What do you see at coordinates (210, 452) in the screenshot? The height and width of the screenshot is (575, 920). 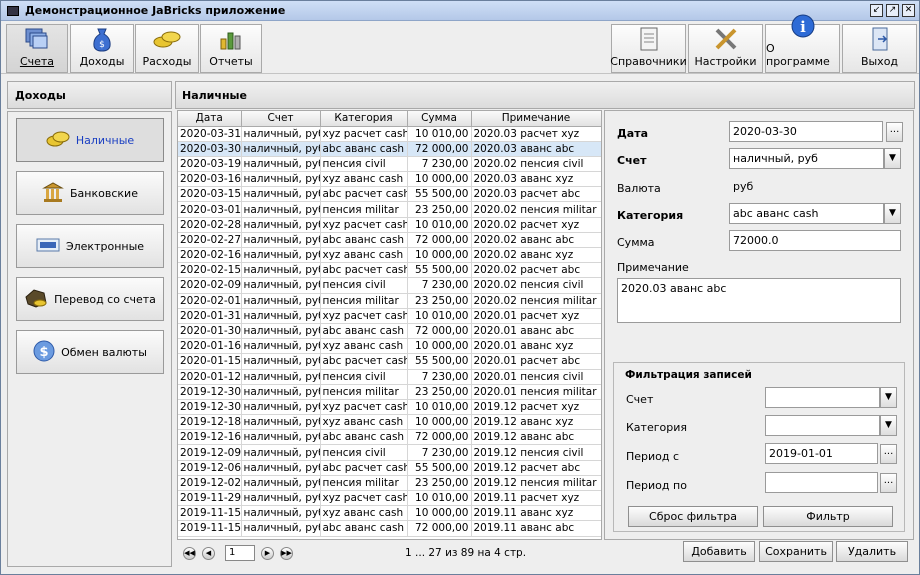 I see `table-cell: 2019-12-09` at bounding box center [210, 452].